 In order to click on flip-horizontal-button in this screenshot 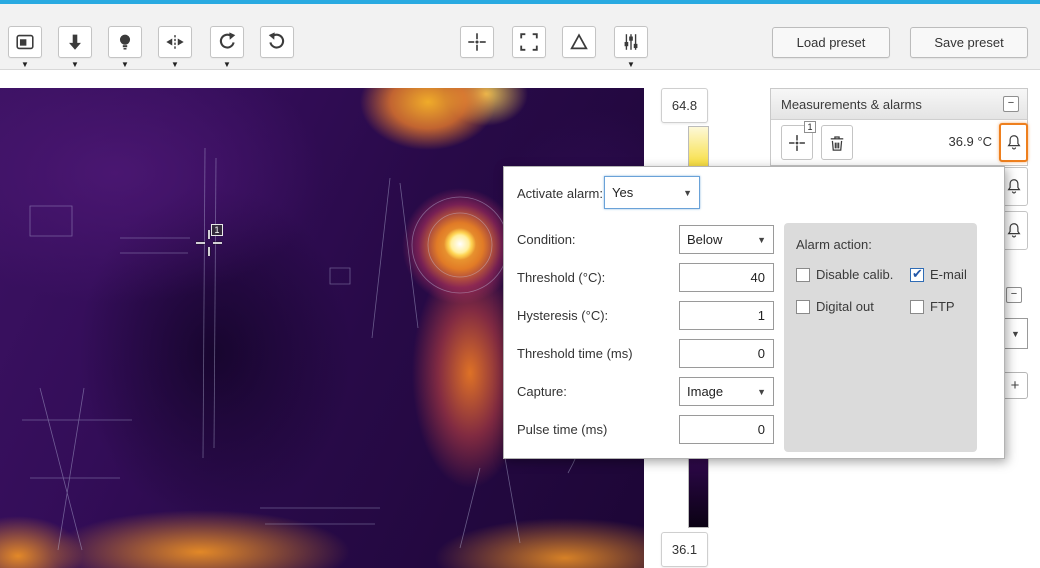, I will do `click(175, 42)`.